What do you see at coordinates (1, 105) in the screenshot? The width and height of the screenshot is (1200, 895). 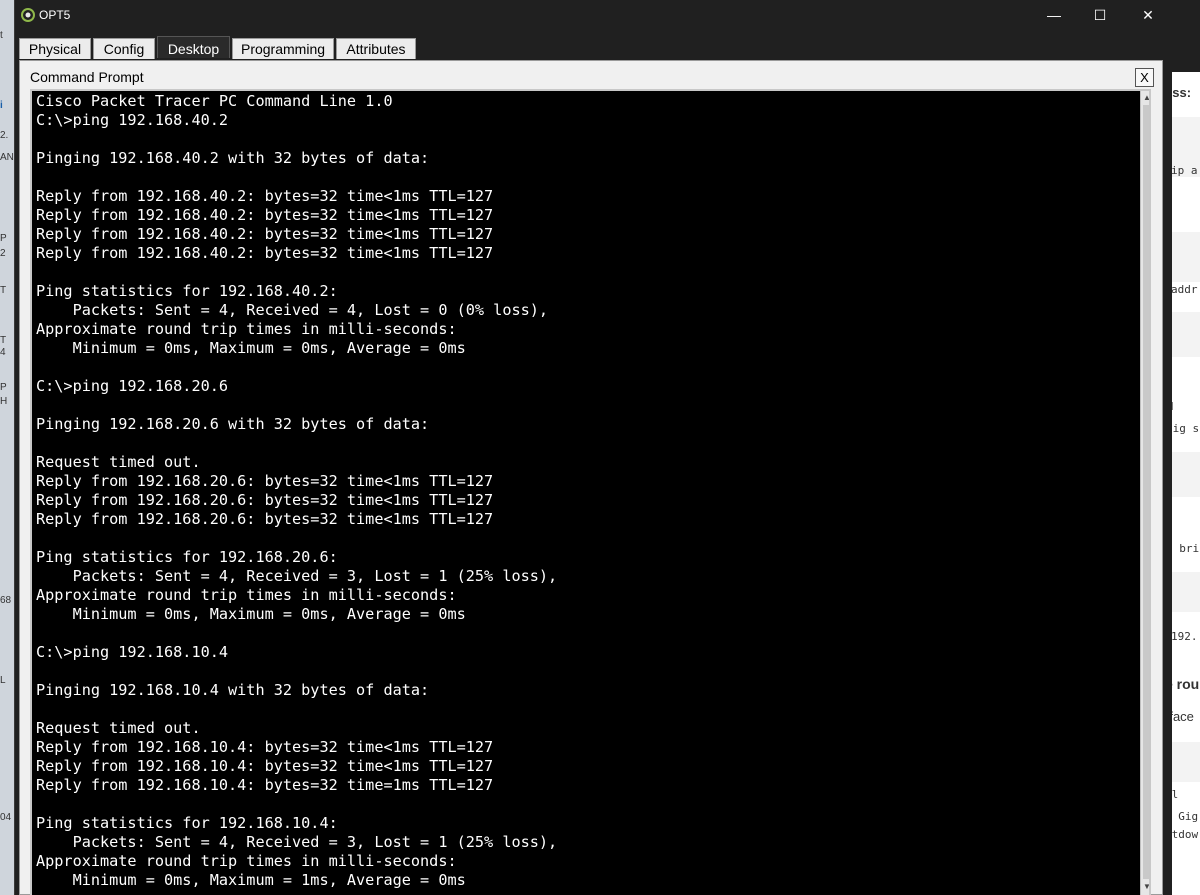 I see `bg-left-fragment: i` at bounding box center [1, 105].